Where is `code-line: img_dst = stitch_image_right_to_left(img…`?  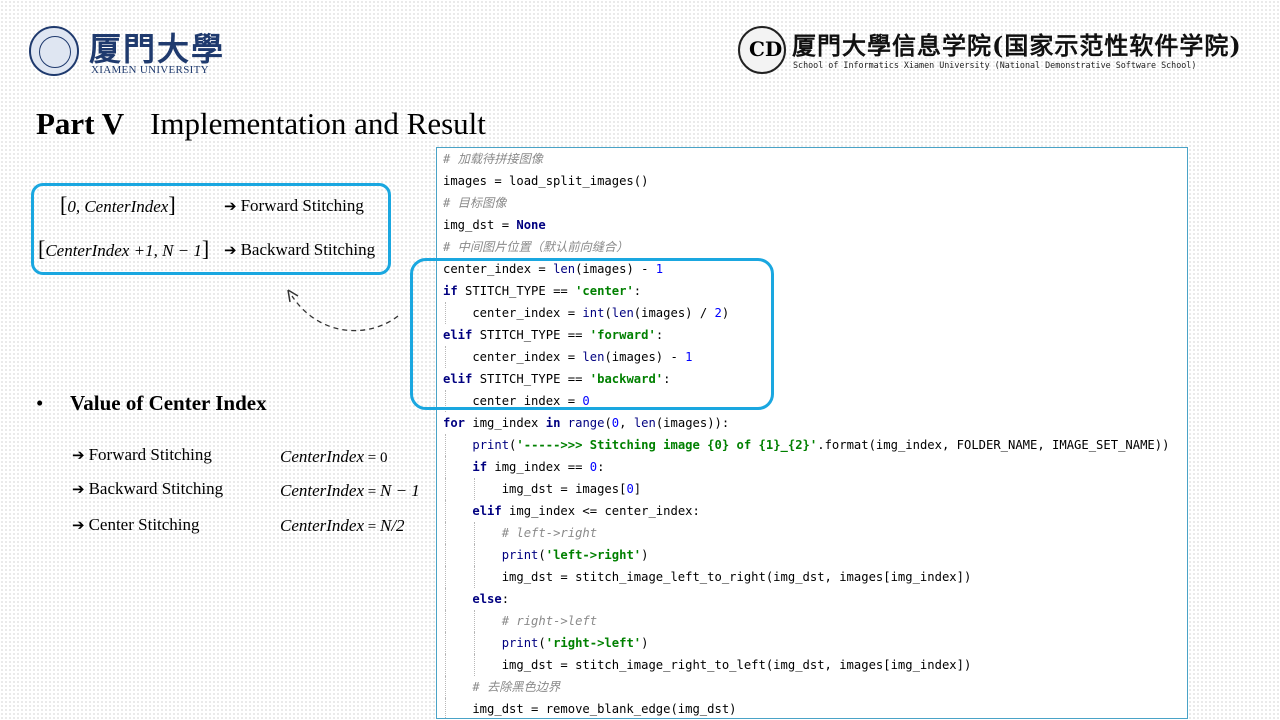
code-line: img_dst = stitch_image_right_to_left(img… is located at coordinates (707, 665).